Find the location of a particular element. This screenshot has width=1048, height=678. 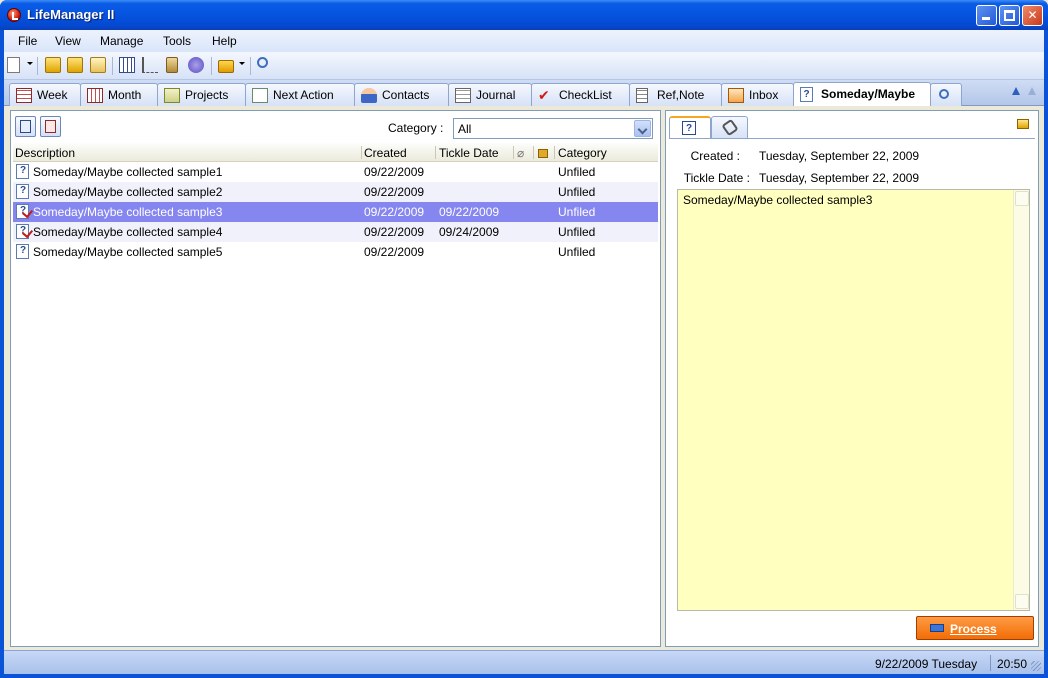

export-icon is located at coordinates (75, 65).